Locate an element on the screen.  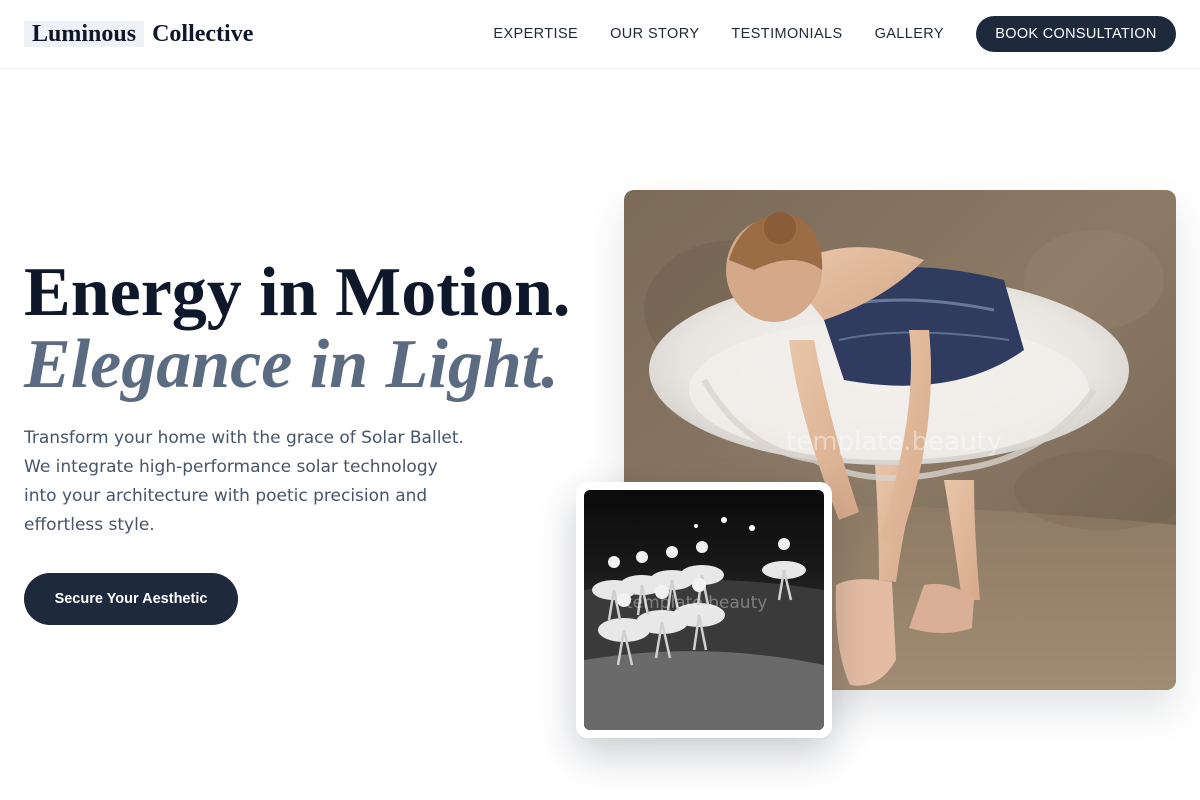
nav-link-expertise: EXPERTISE is located at coordinates (535, 34).